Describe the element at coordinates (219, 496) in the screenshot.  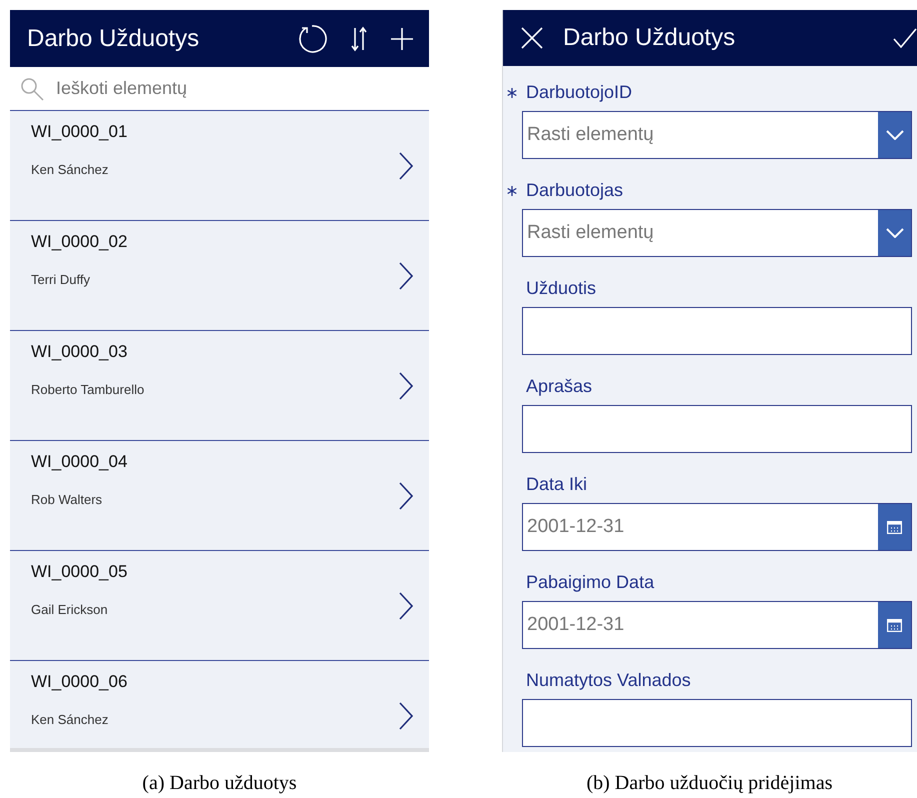
I see `list-item: WI_0000_04 Rob Walters` at that location.